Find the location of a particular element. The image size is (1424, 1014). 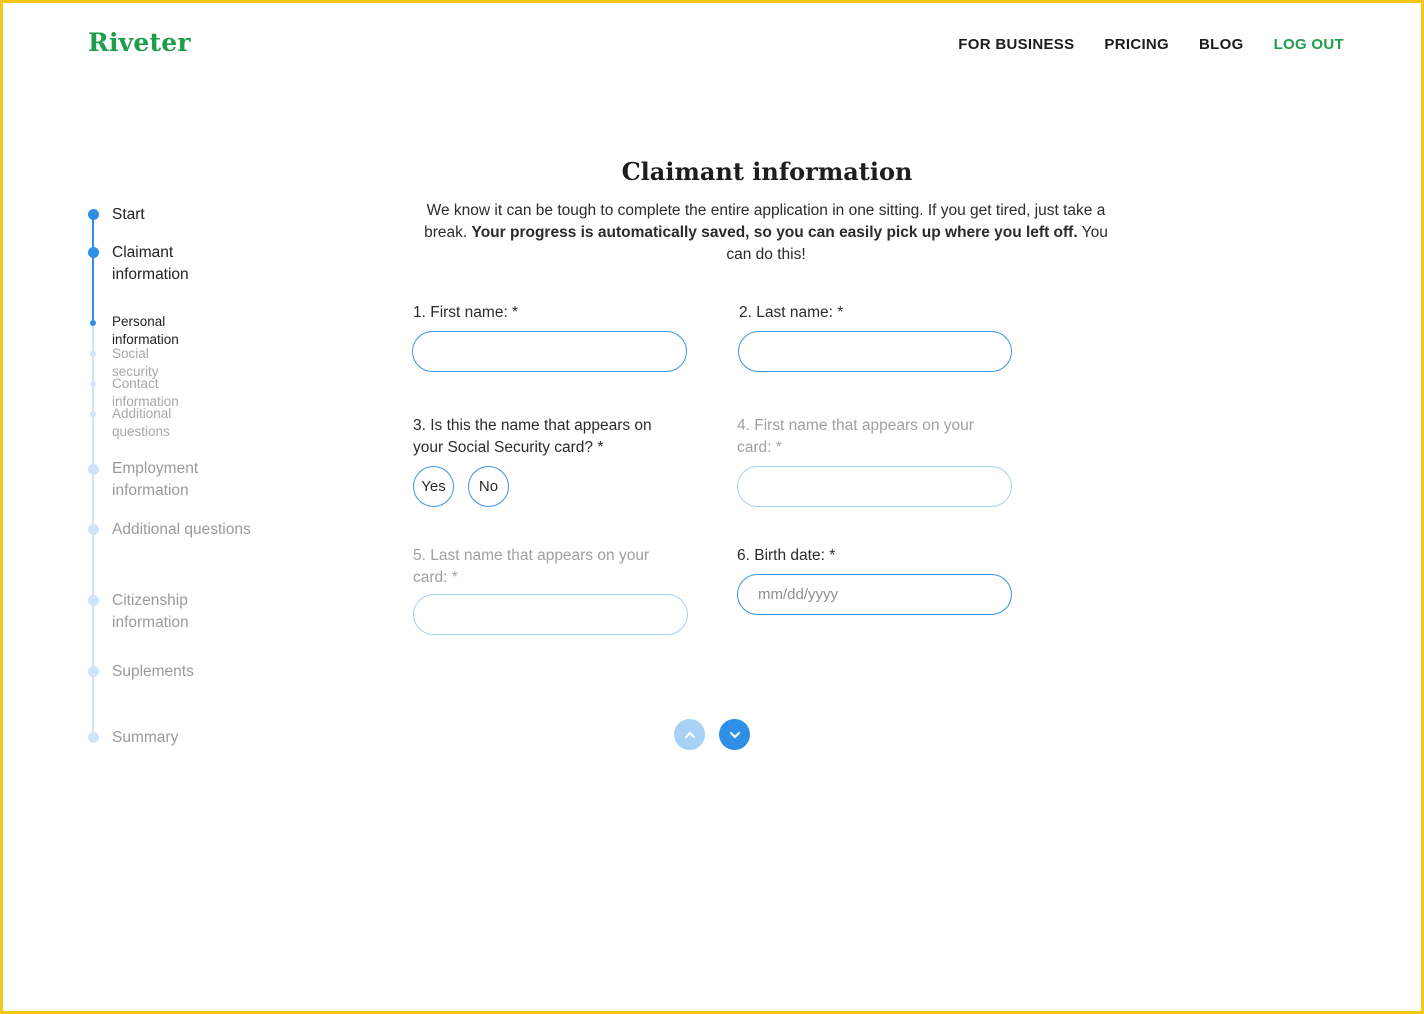

birth-date-input is located at coordinates (874, 594).